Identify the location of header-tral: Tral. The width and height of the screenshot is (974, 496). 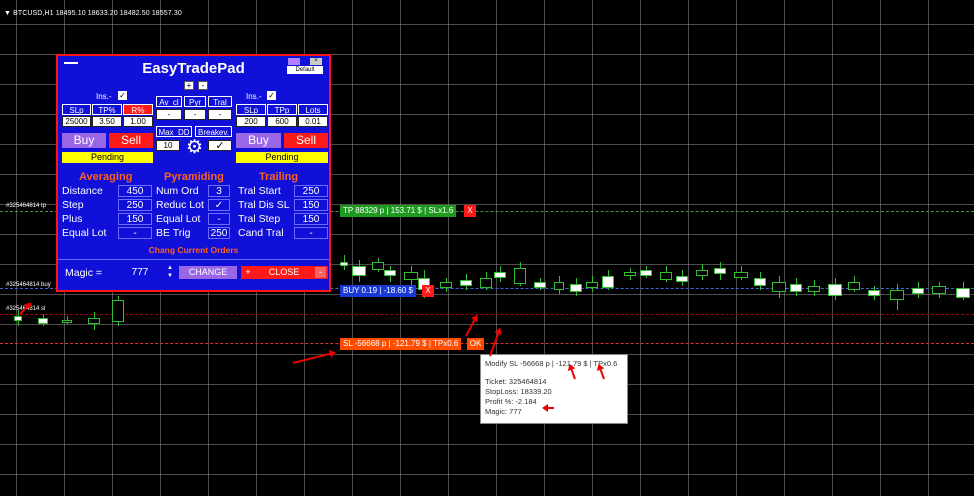
(220, 101).